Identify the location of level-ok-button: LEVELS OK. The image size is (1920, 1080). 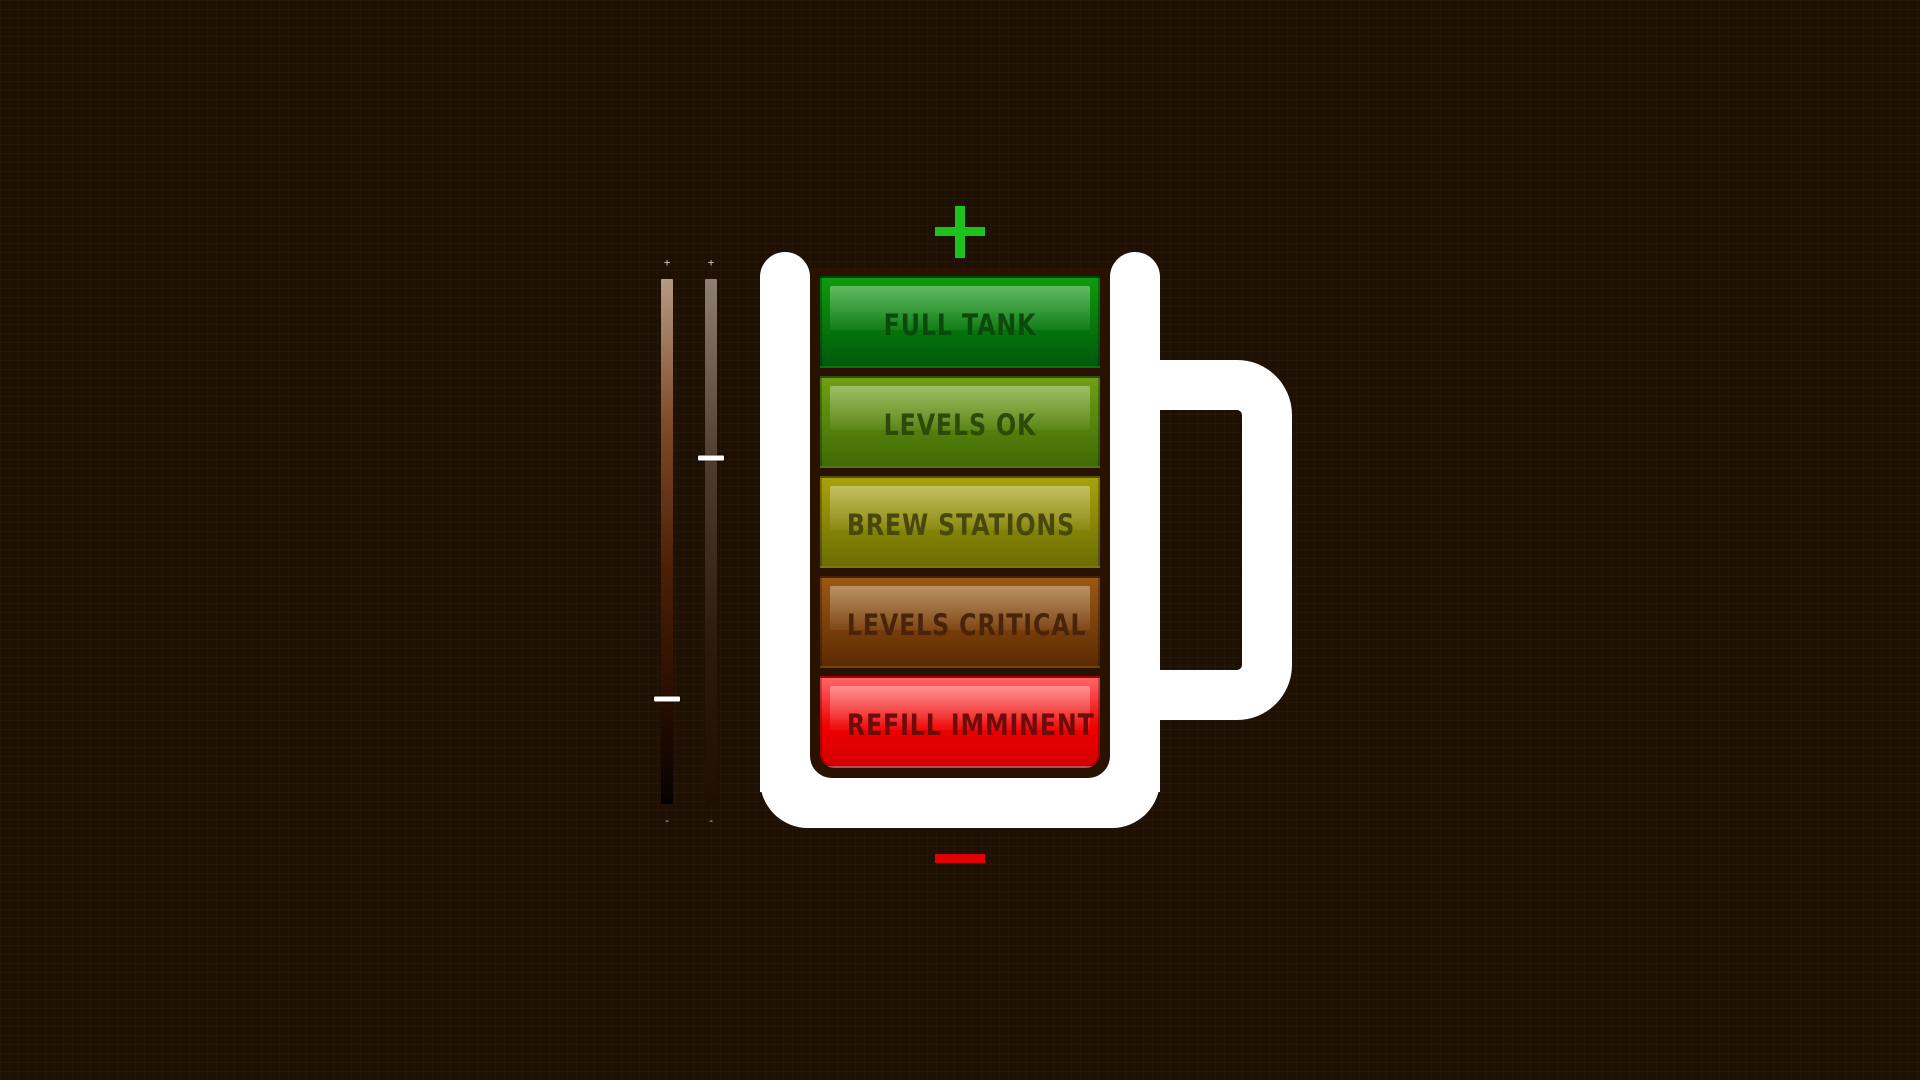
(960, 422).